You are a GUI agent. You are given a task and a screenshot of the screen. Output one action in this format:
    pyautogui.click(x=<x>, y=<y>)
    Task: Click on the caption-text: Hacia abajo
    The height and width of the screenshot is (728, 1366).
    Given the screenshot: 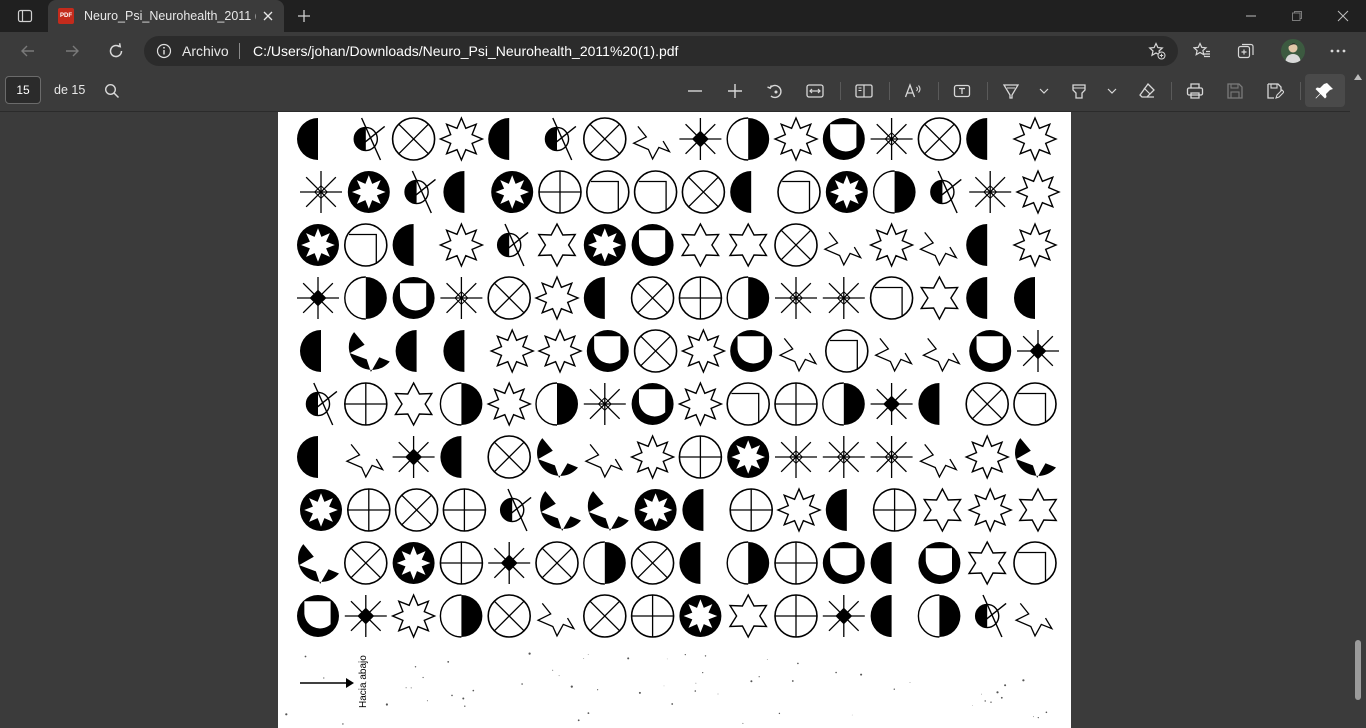 What is the action you would take?
    pyautogui.click(x=363, y=681)
    